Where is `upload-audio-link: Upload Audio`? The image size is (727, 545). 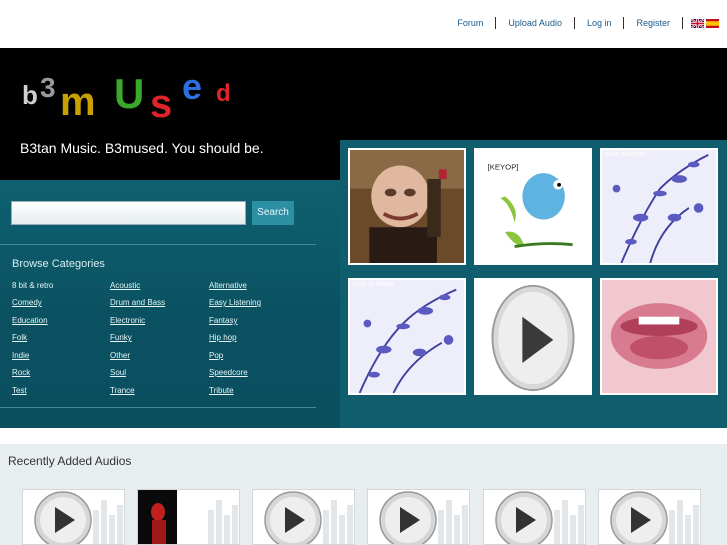
upload-audio-link: Upload Audio is located at coordinates (535, 23).